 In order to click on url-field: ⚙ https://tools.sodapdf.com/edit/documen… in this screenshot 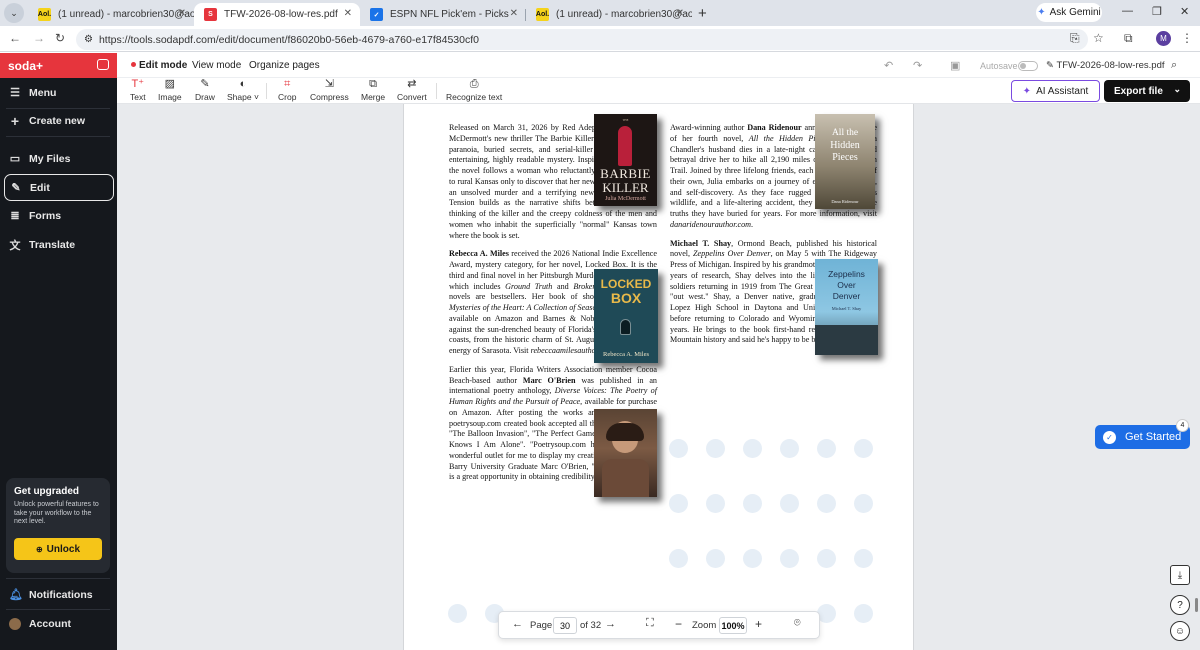, I will do `click(582, 39)`.